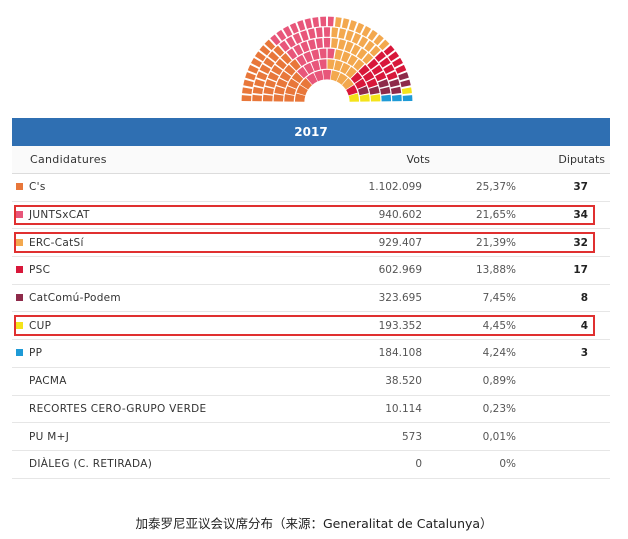  What do you see at coordinates (495, 270) in the screenshot?
I see `party-vote-percent: 13,88%` at bounding box center [495, 270].